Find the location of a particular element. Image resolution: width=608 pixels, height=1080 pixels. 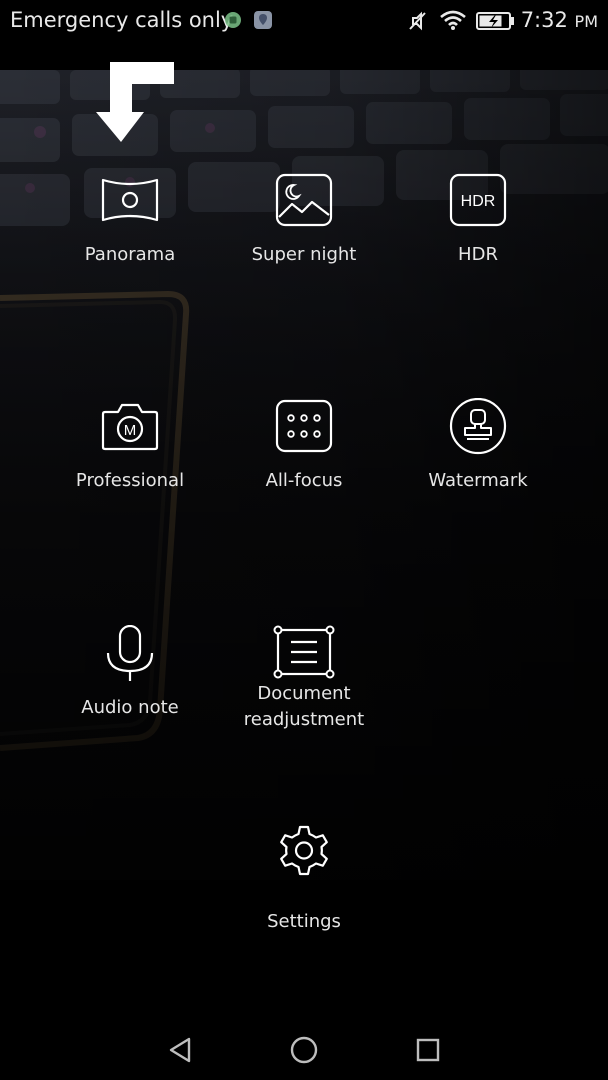

mode-professional: M Professional is located at coordinates (130, 446).